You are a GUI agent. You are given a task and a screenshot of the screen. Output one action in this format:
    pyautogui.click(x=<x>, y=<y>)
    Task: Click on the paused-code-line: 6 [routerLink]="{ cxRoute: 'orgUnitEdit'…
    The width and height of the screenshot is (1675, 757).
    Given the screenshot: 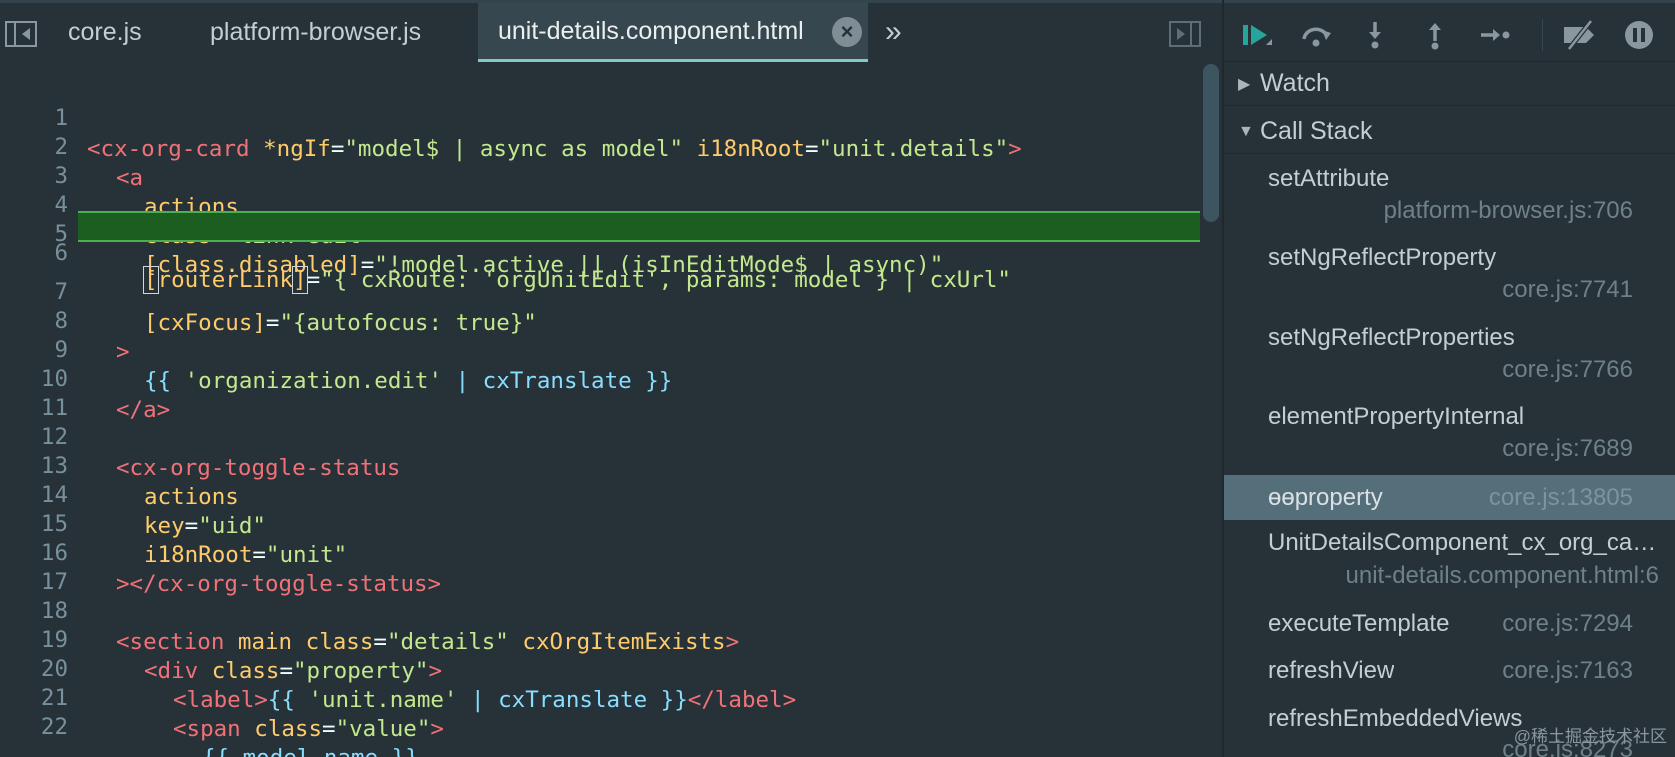 What is the action you would take?
    pyautogui.click(x=627, y=252)
    